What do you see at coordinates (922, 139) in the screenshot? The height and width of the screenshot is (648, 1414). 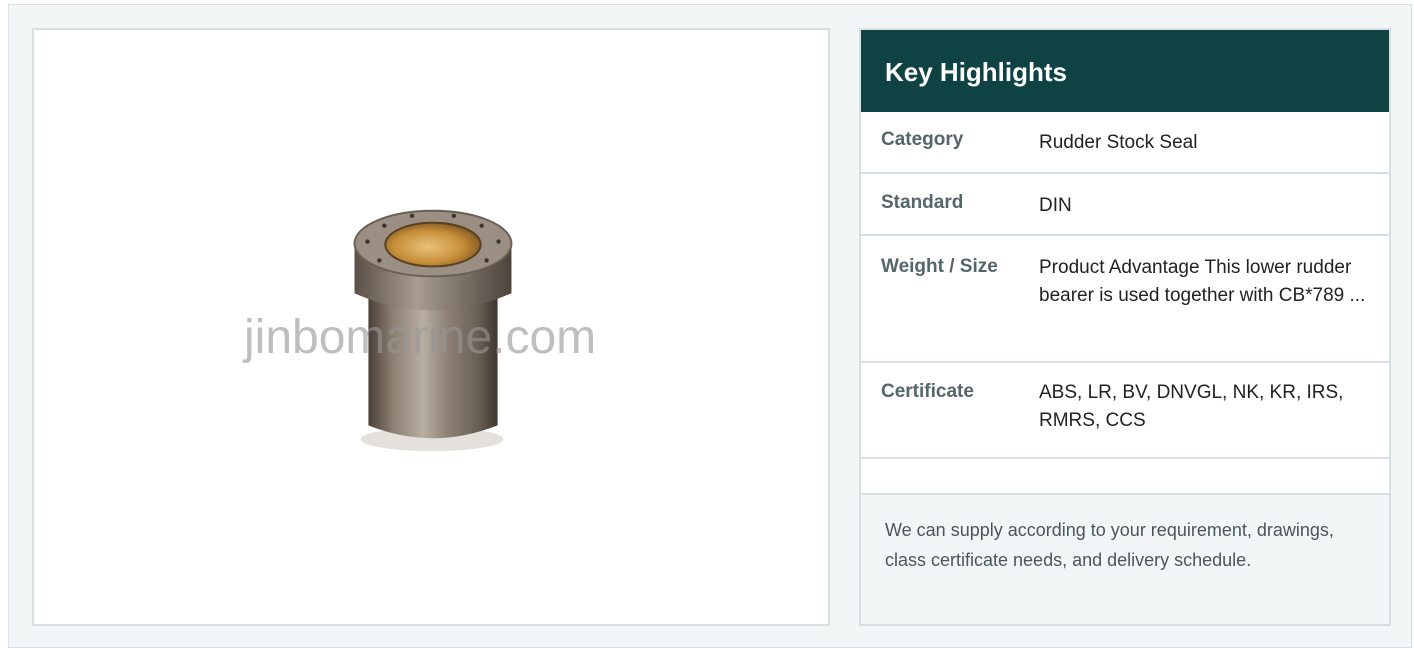 I see `row-label: Category` at bounding box center [922, 139].